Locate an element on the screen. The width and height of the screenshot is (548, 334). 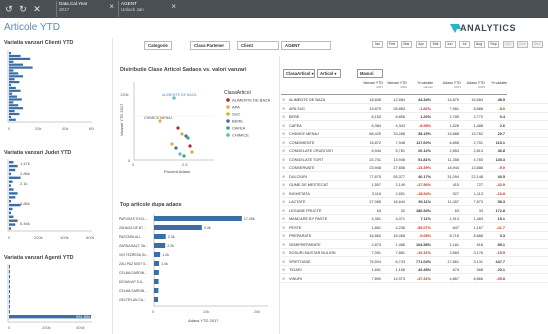
column-header: % variatie vanzari is located at coordinates (420, 88).